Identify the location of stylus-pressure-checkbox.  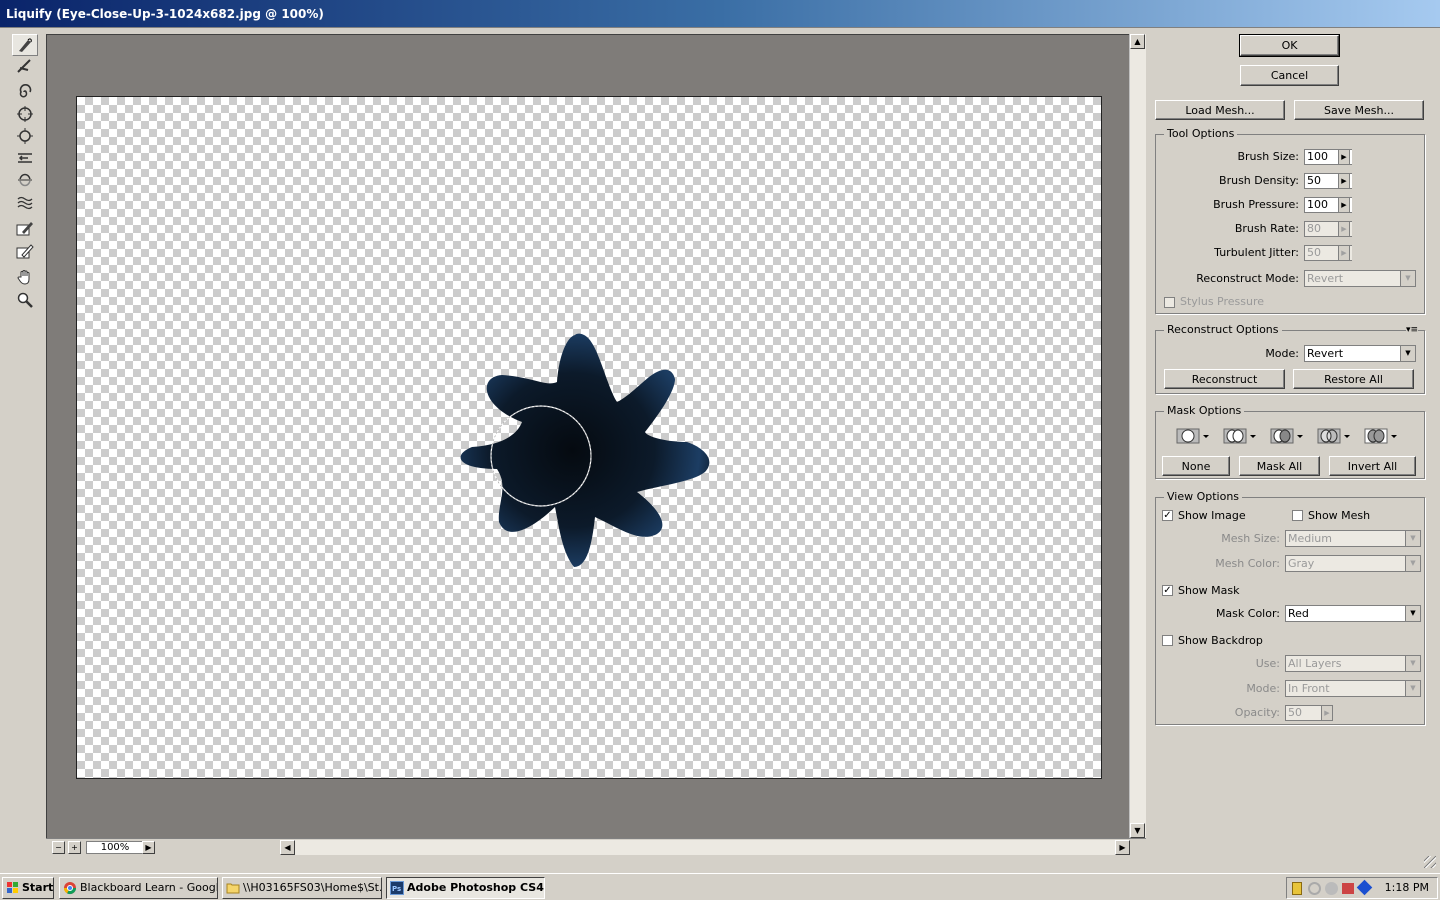
(1169, 302).